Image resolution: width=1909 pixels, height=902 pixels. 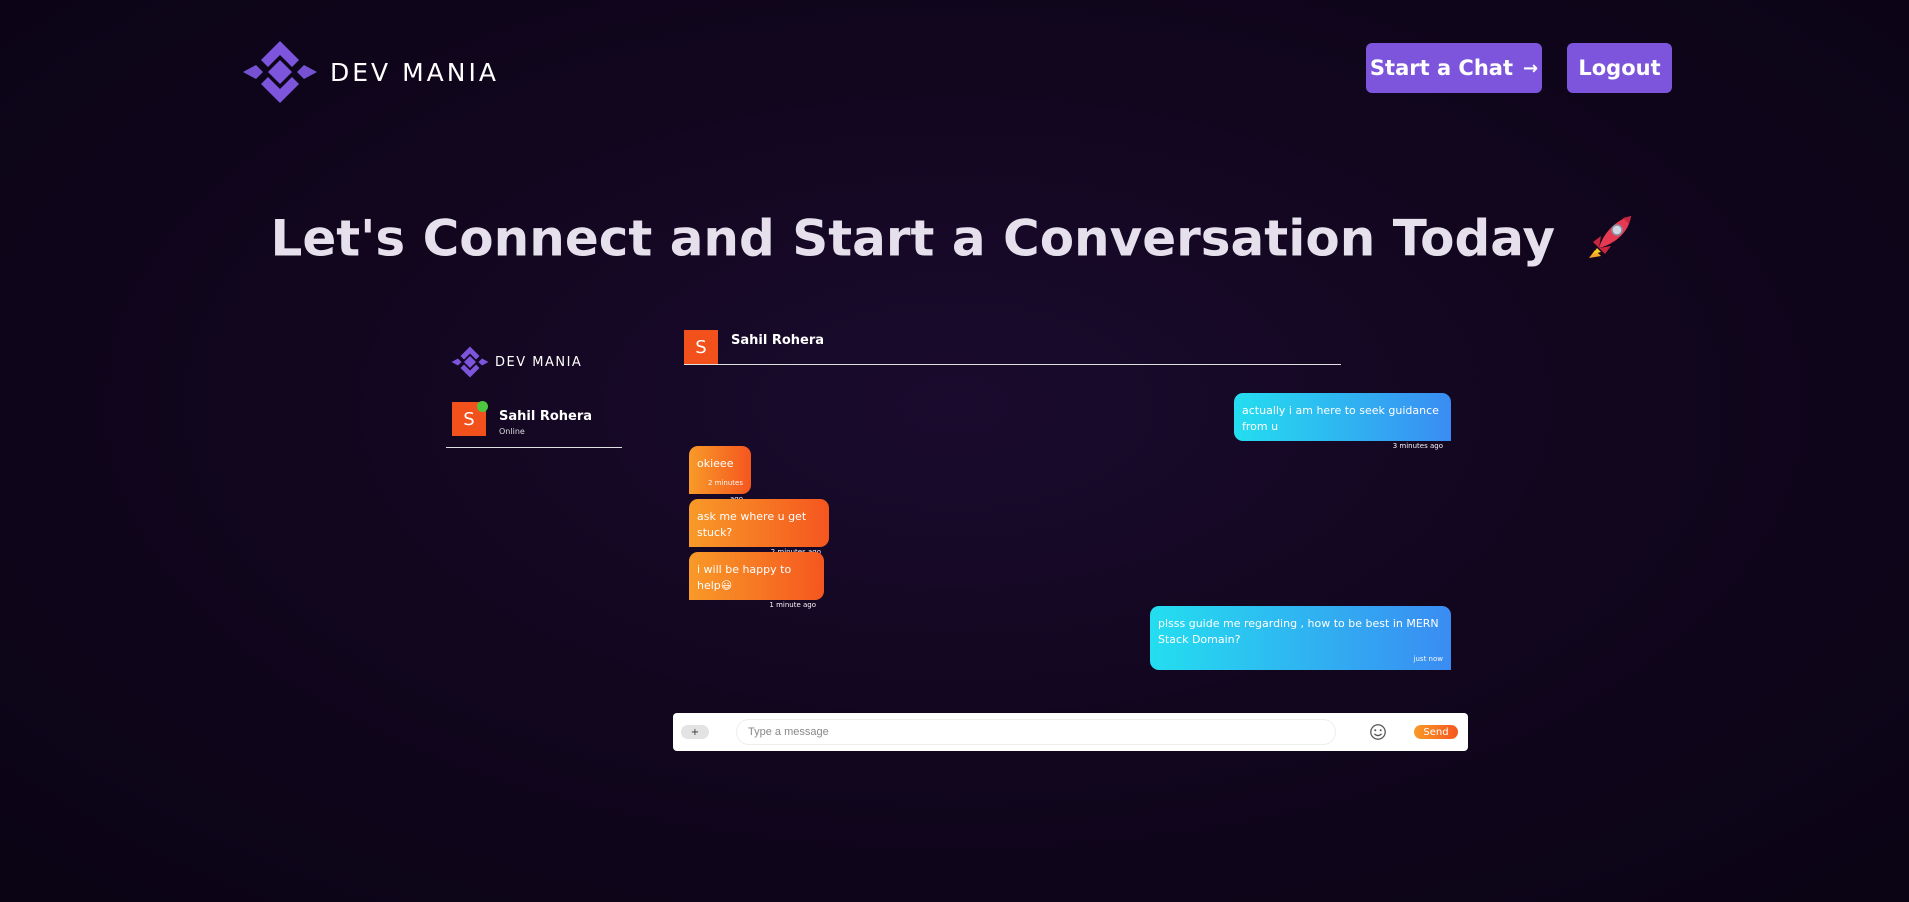 What do you see at coordinates (1441, 68) in the screenshot?
I see `start-chat-label: Start a Chat` at bounding box center [1441, 68].